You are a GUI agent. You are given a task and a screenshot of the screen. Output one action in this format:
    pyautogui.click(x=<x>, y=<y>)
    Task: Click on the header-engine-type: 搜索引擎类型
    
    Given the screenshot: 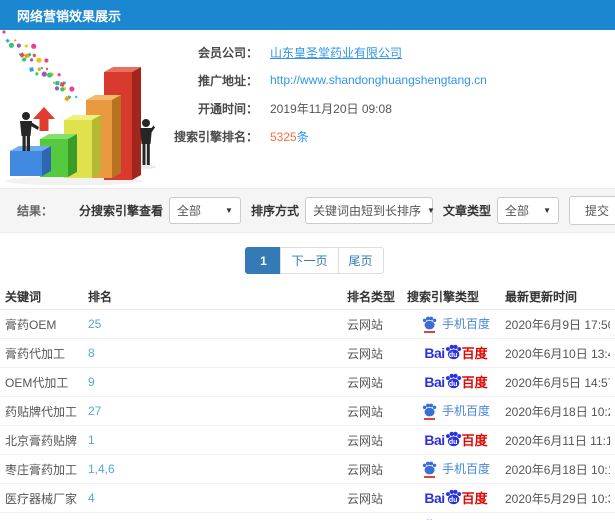 What is the action you would take?
    pyautogui.click(x=443, y=297)
    